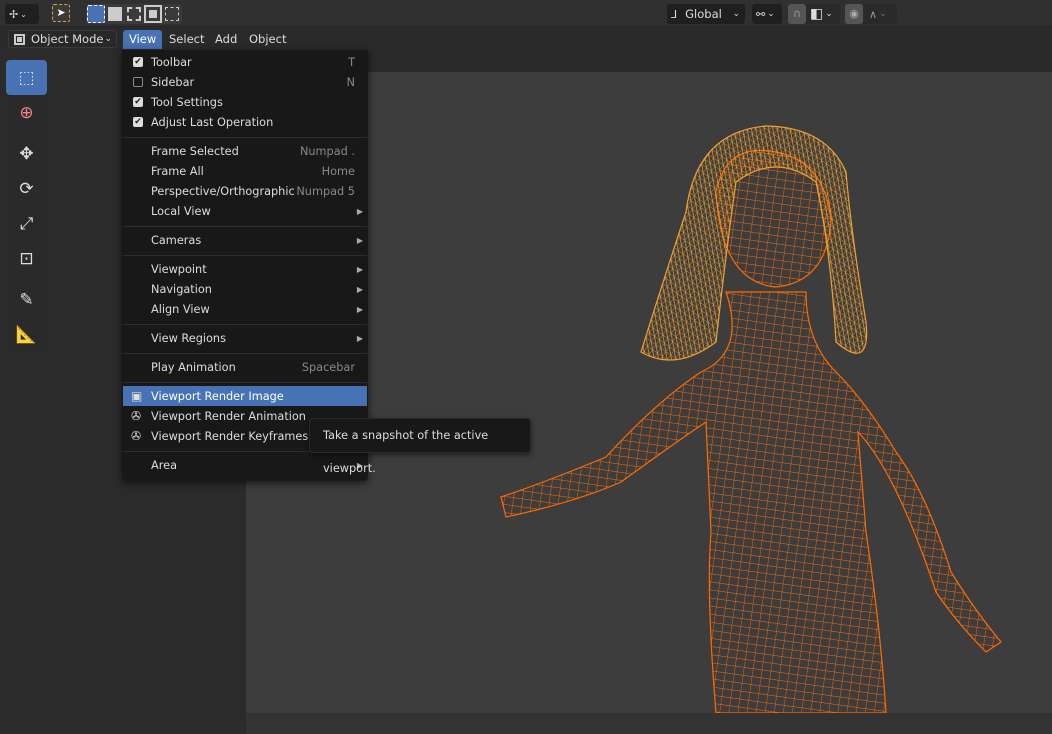 This screenshot has height=734, width=1052. What do you see at coordinates (854, 14) in the screenshot?
I see `proportional-edit-icon: ◉` at bounding box center [854, 14].